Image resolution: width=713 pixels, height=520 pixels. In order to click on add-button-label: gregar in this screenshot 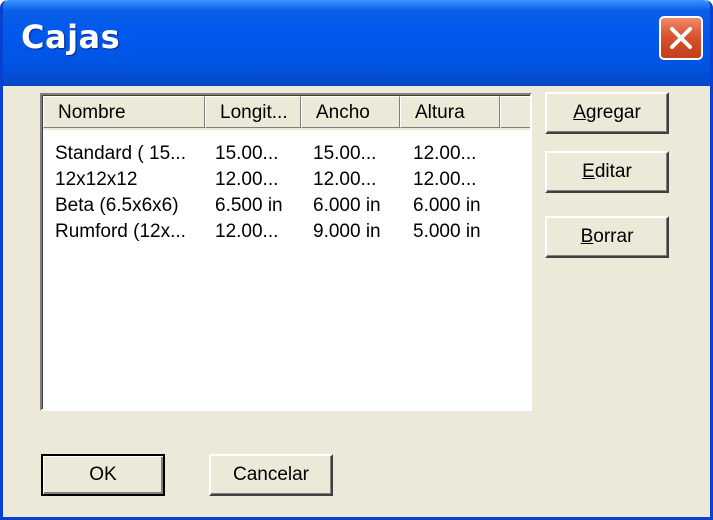, I will do `click(613, 112)`.